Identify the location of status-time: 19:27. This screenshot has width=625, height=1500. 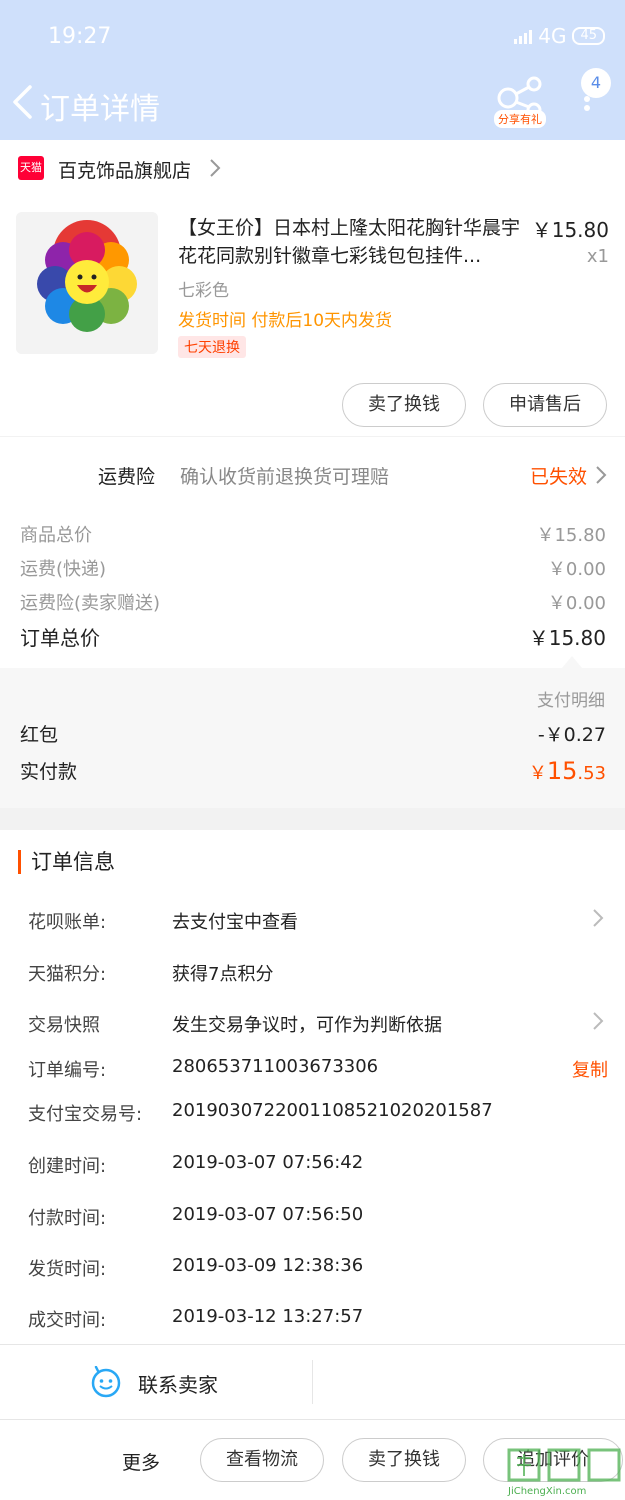
(80, 36).